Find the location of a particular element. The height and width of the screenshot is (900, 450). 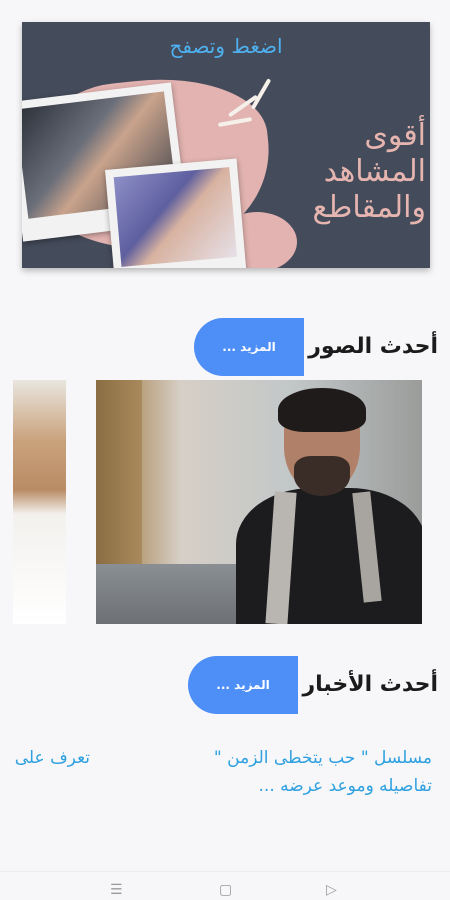

news-item: تعرف على is located at coordinates (45, 758).